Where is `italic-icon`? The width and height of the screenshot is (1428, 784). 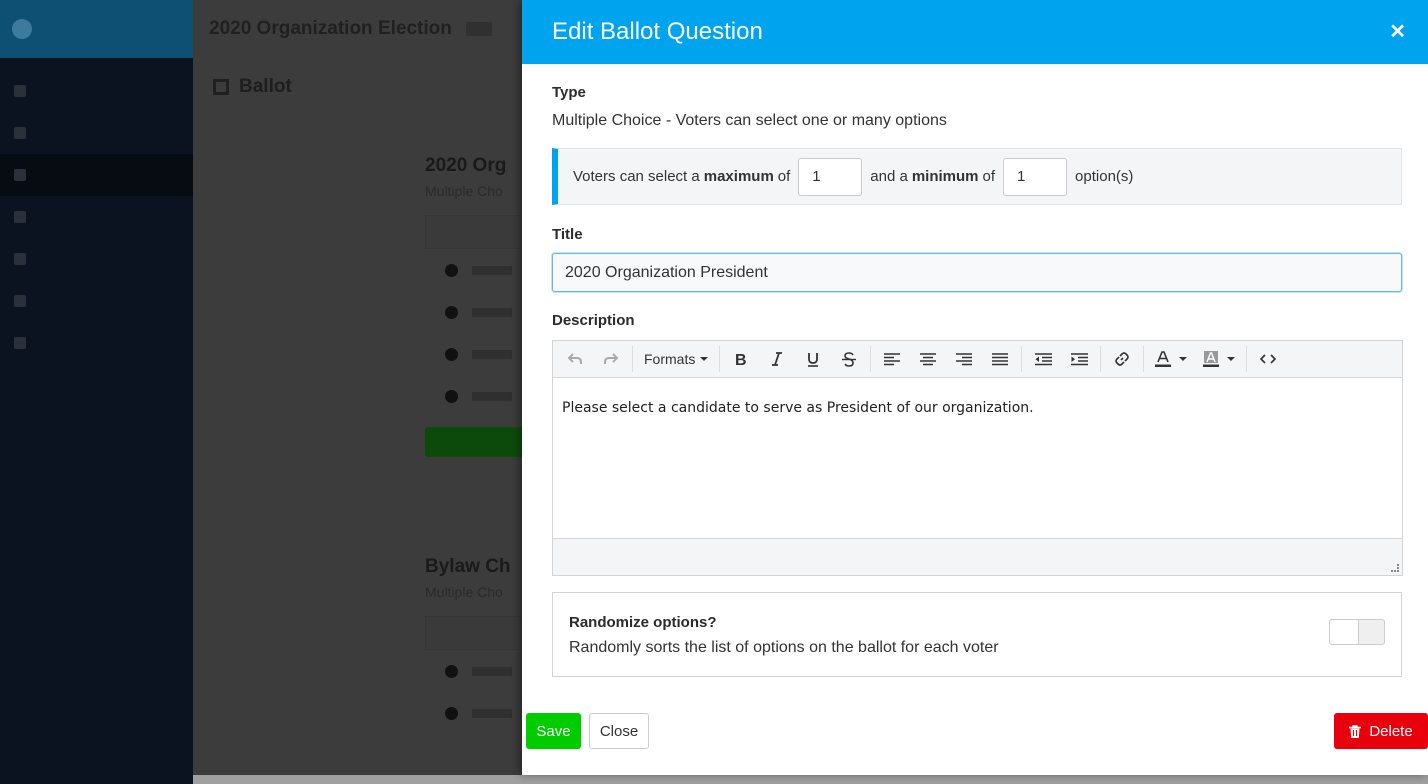 italic-icon is located at coordinates (777, 359).